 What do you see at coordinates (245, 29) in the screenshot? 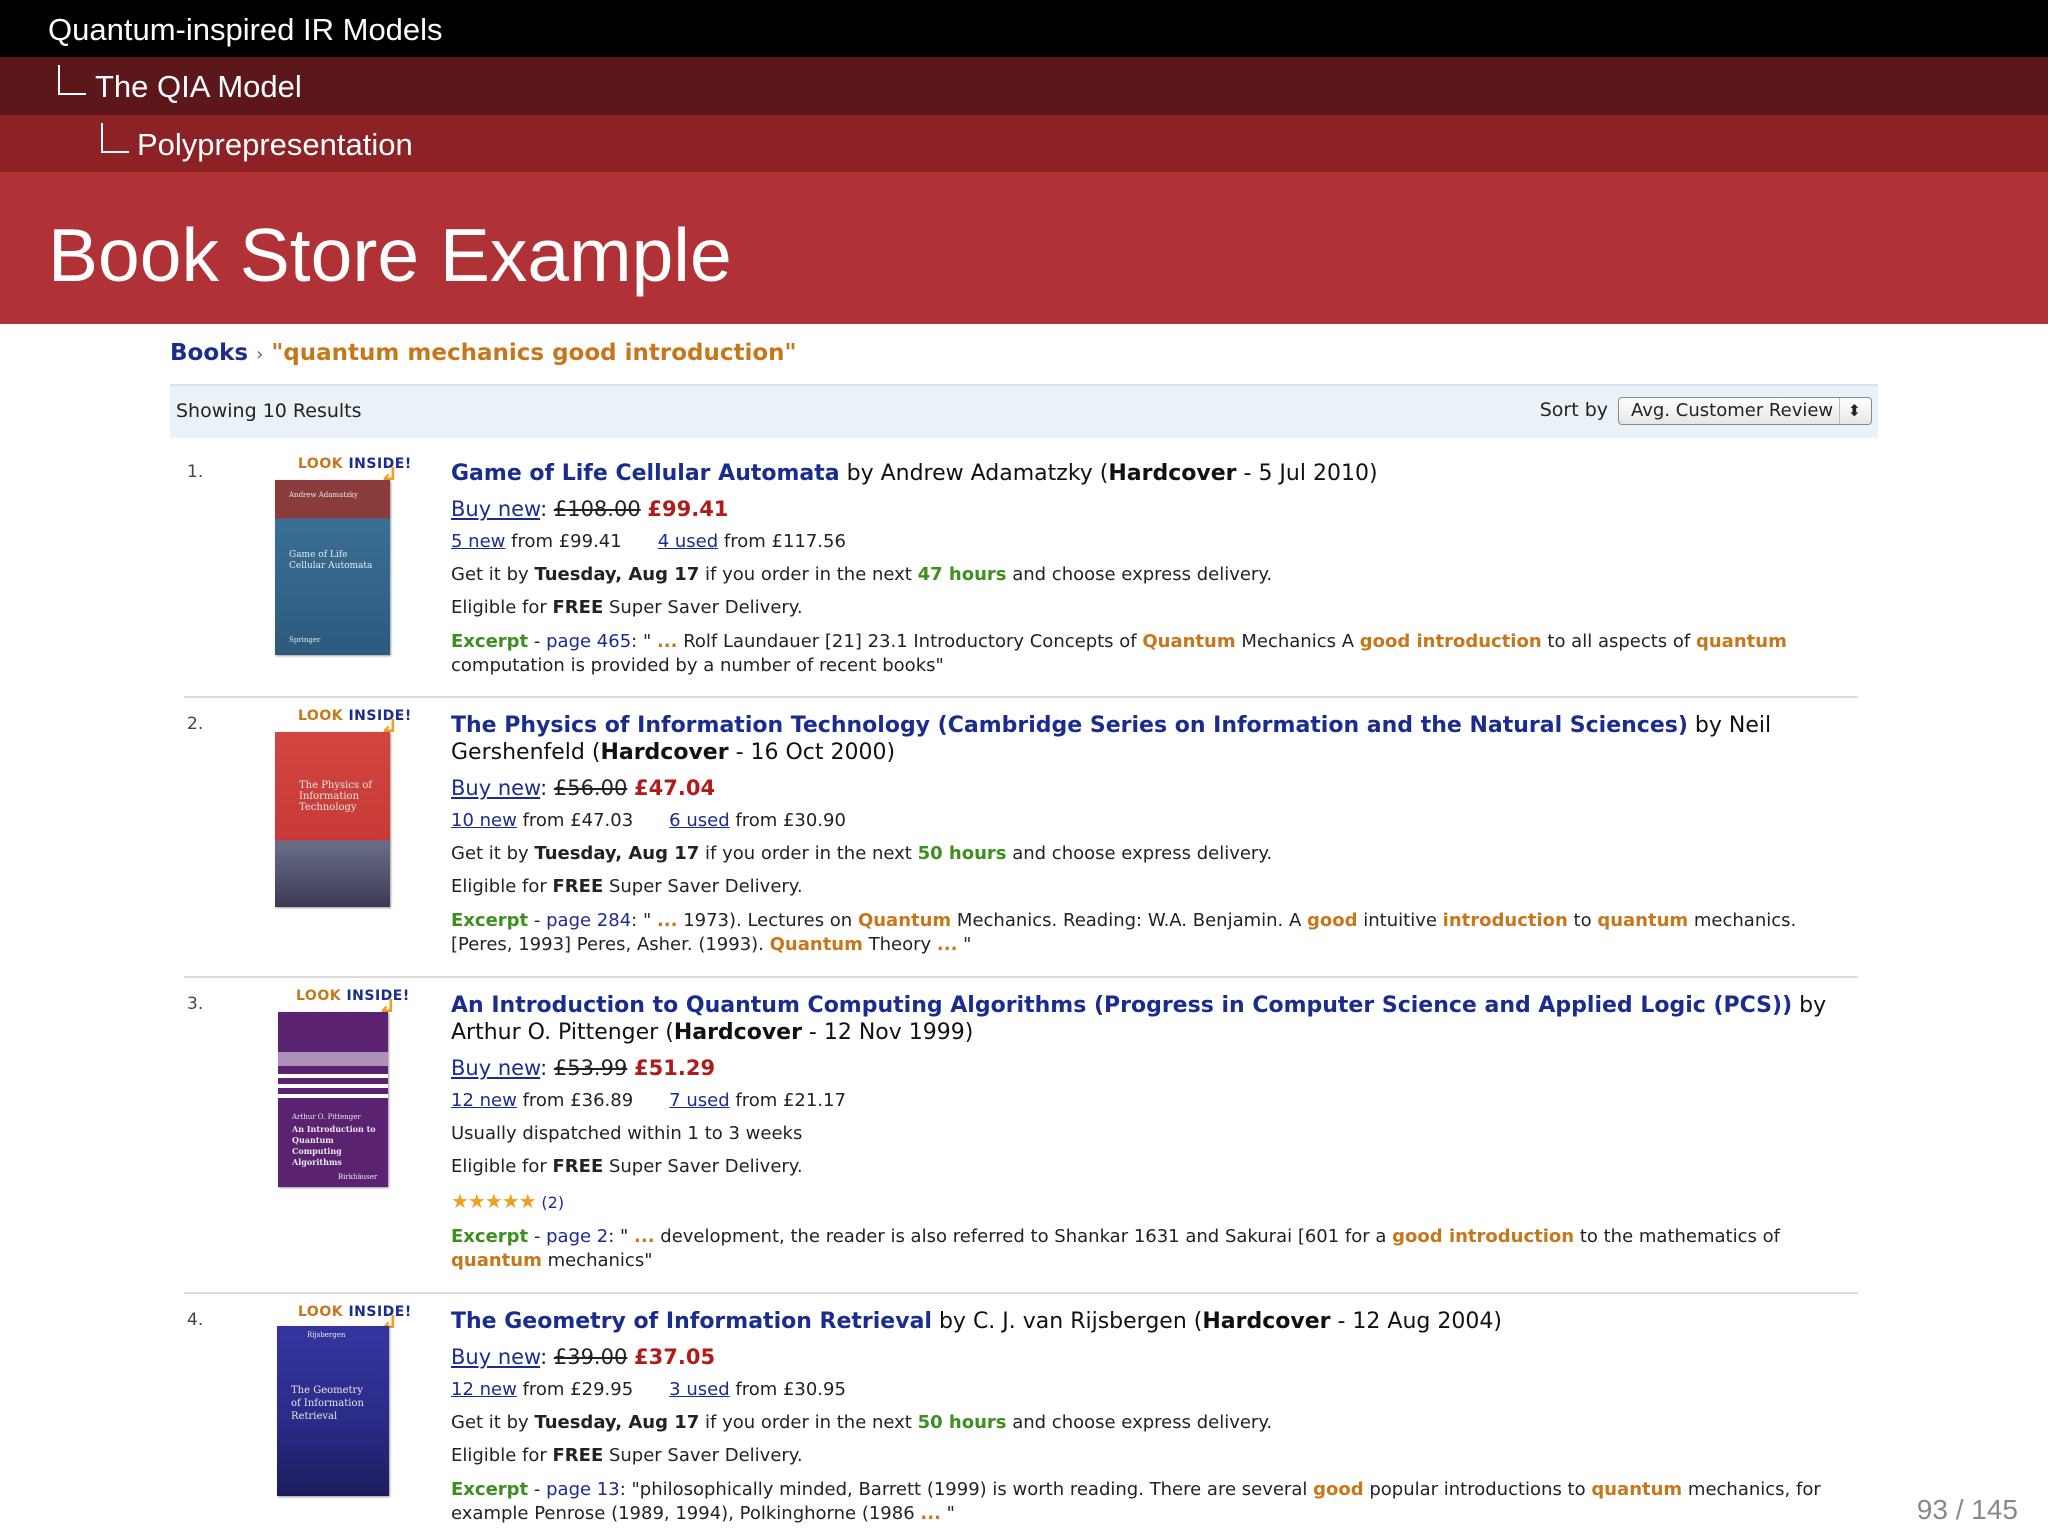
I see `section-title: Quantum-inspired IR Models` at bounding box center [245, 29].